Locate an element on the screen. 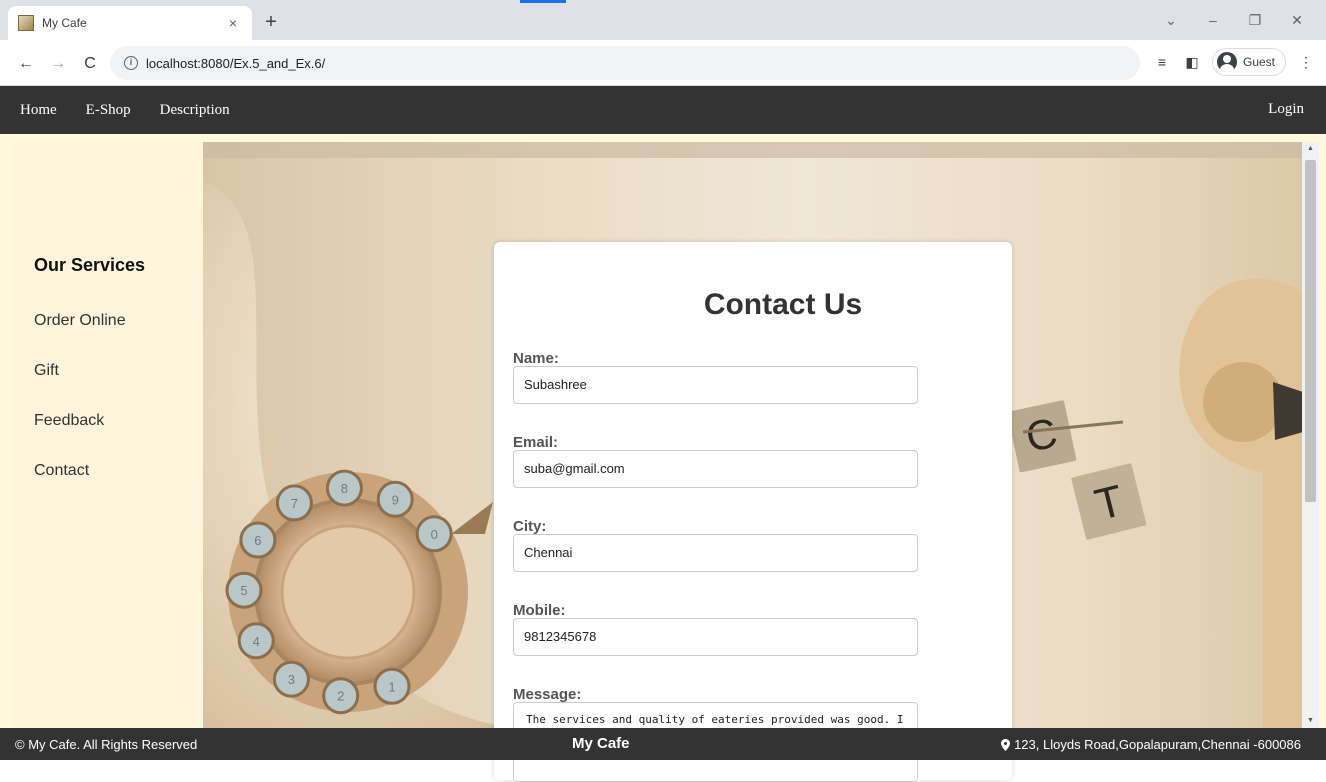 The width and height of the screenshot is (1326, 782). footer-copyright: © My Cafe. All Rights Reserved is located at coordinates (106, 744).